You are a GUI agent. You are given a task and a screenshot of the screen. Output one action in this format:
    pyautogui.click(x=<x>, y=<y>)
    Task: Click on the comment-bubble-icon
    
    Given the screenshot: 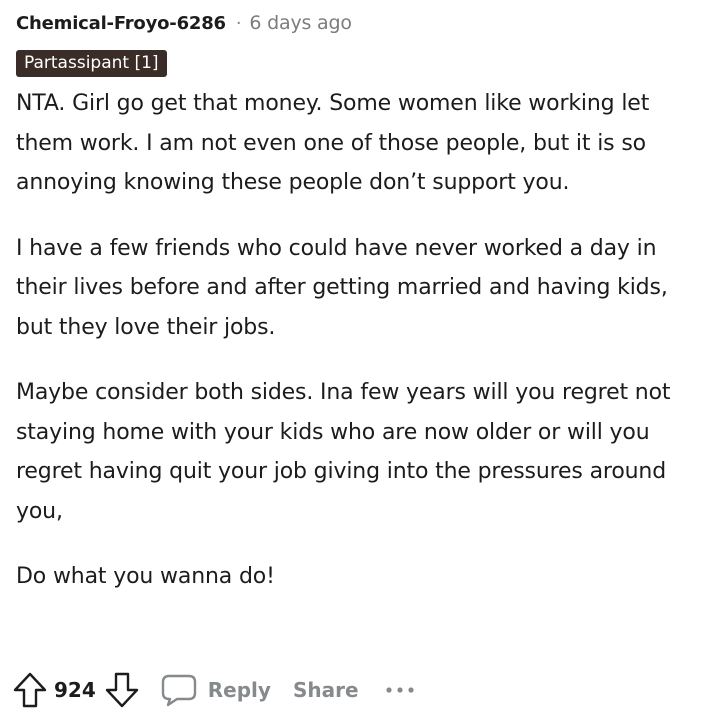 What is the action you would take?
    pyautogui.click(x=178, y=690)
    